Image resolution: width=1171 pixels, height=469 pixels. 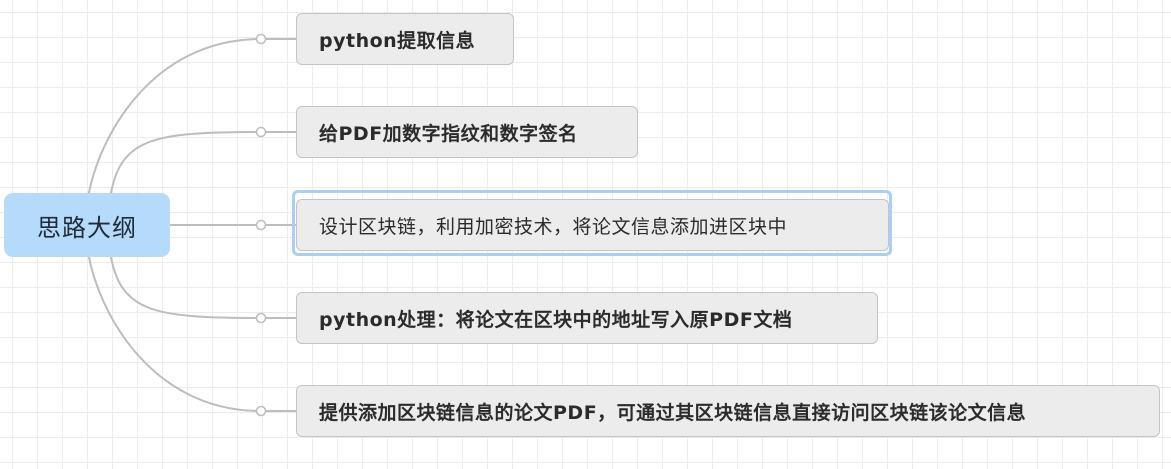 What do you see at coordinates (553, 226) in the screenshot?
I see `branch-topic-label: 设计区块链，利用加密技术，将论文信息添加进区块中` at bounding box center [553, 226].